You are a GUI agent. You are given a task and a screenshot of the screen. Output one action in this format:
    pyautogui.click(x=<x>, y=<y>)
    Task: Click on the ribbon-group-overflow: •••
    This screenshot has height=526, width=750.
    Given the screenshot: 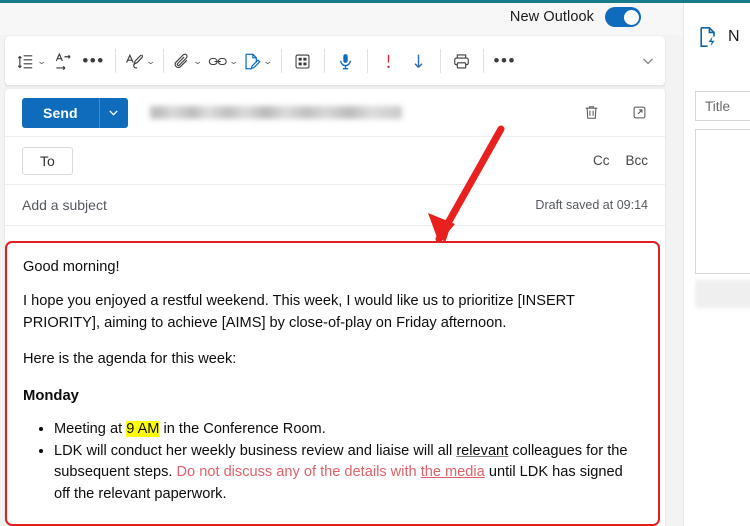 What is the action you would take?
    pyautogui.click(x=505, y=61)
    